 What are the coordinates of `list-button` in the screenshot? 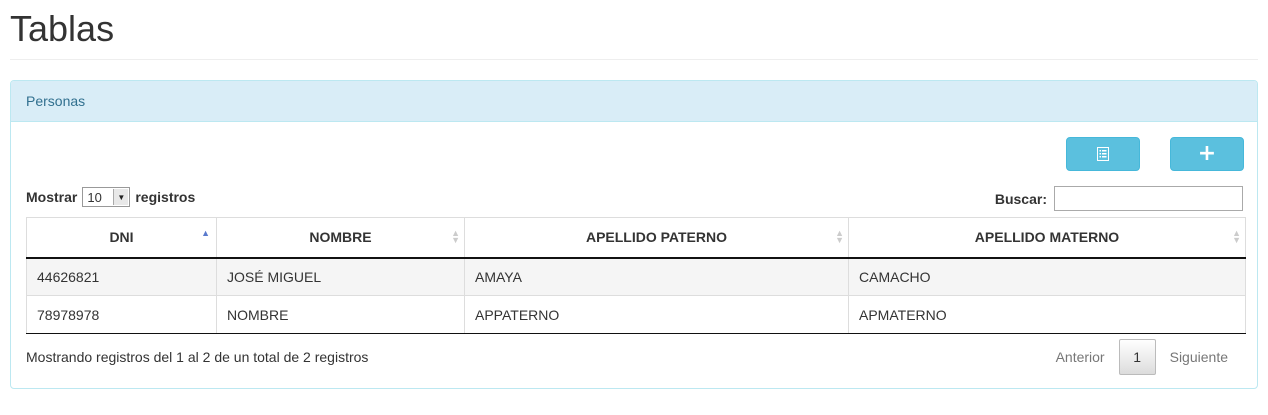 It's located at (1103, 154).